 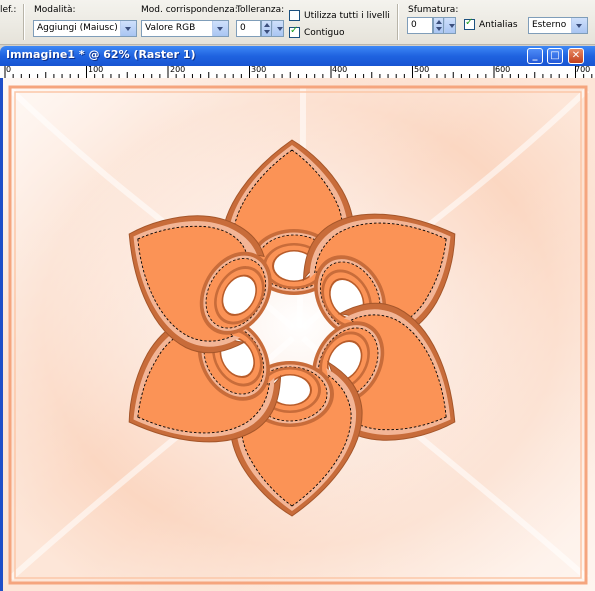 I want to click on ruler-label: 600, so click(x=503, y=69).